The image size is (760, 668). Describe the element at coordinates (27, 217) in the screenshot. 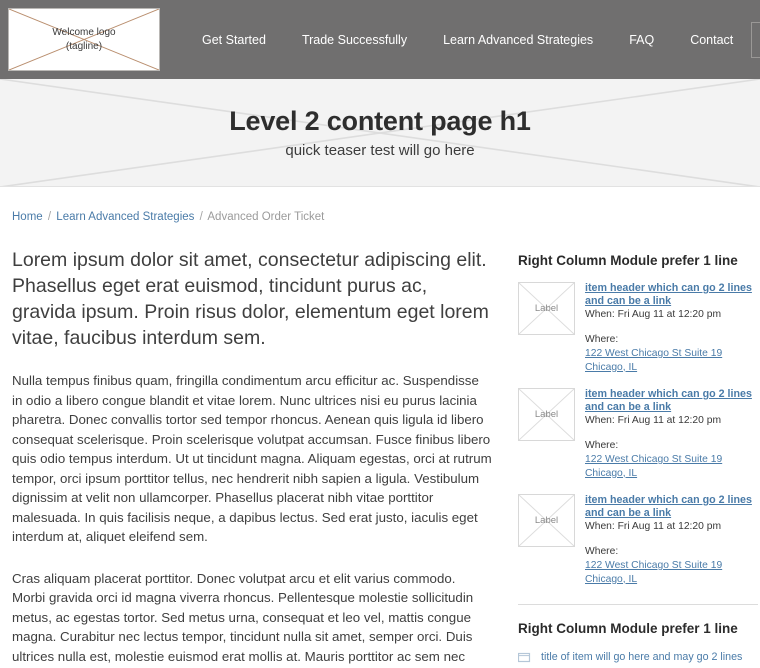

I see `breadcrumb-item-home: Home` at that location.